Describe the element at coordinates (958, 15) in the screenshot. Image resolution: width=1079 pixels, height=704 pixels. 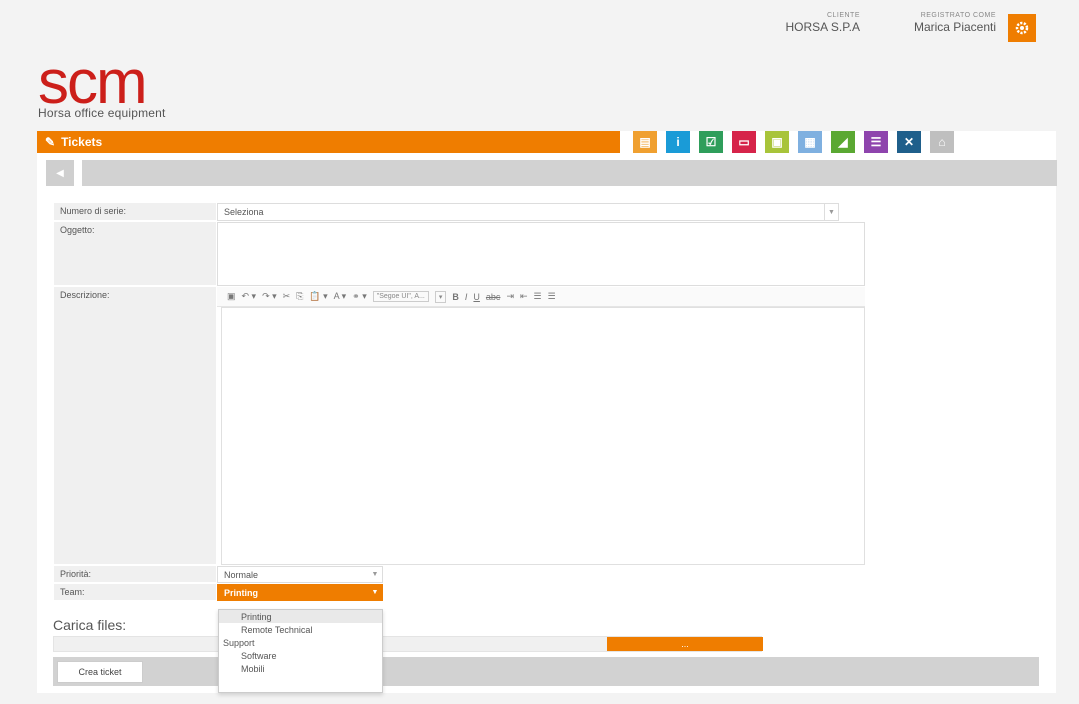
I see `user-caption: REGISTRATO COME` at that location.